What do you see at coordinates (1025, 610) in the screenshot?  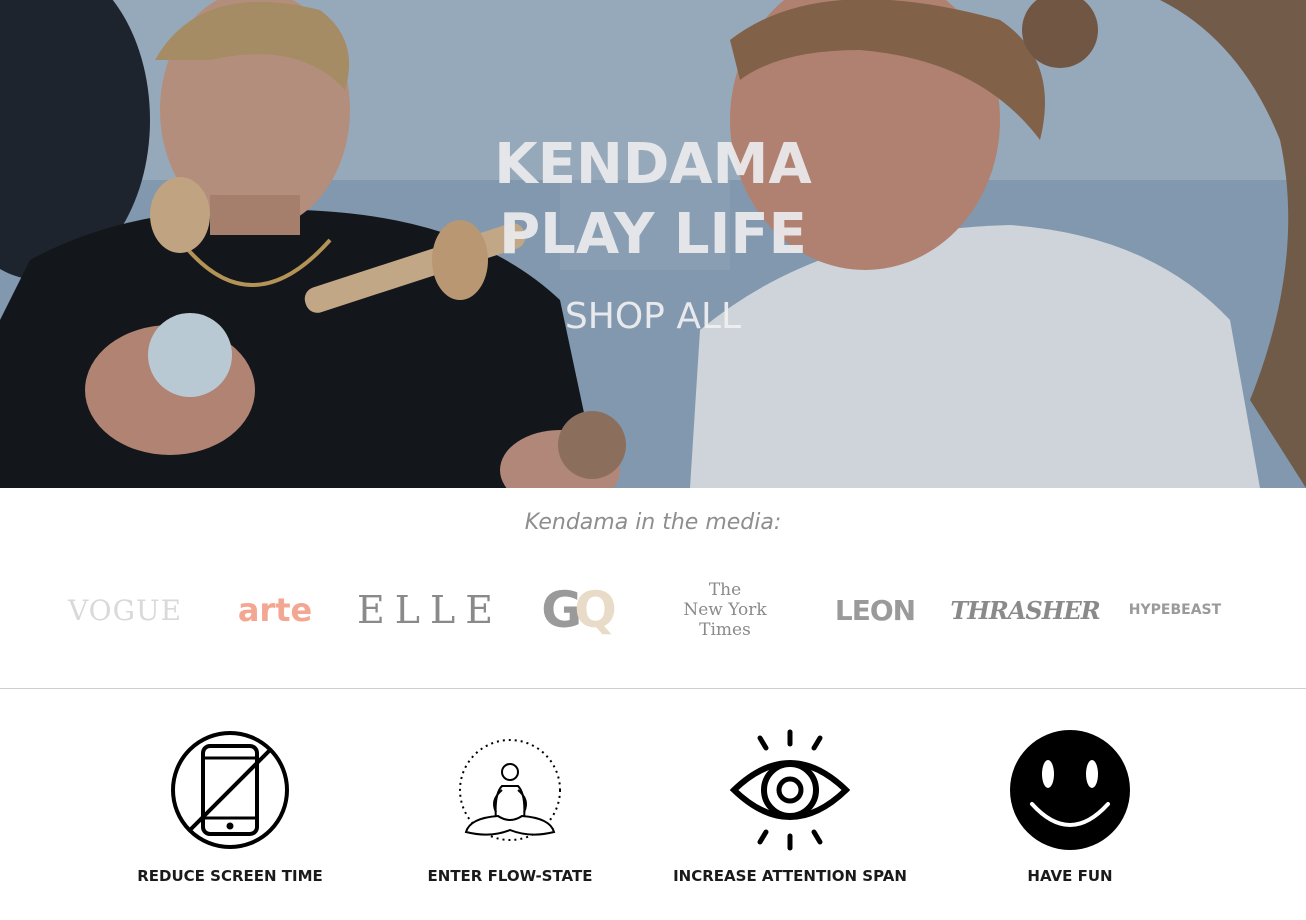 I see `thrasher-logo: THRASHER` at bounding box center [1025, 610].